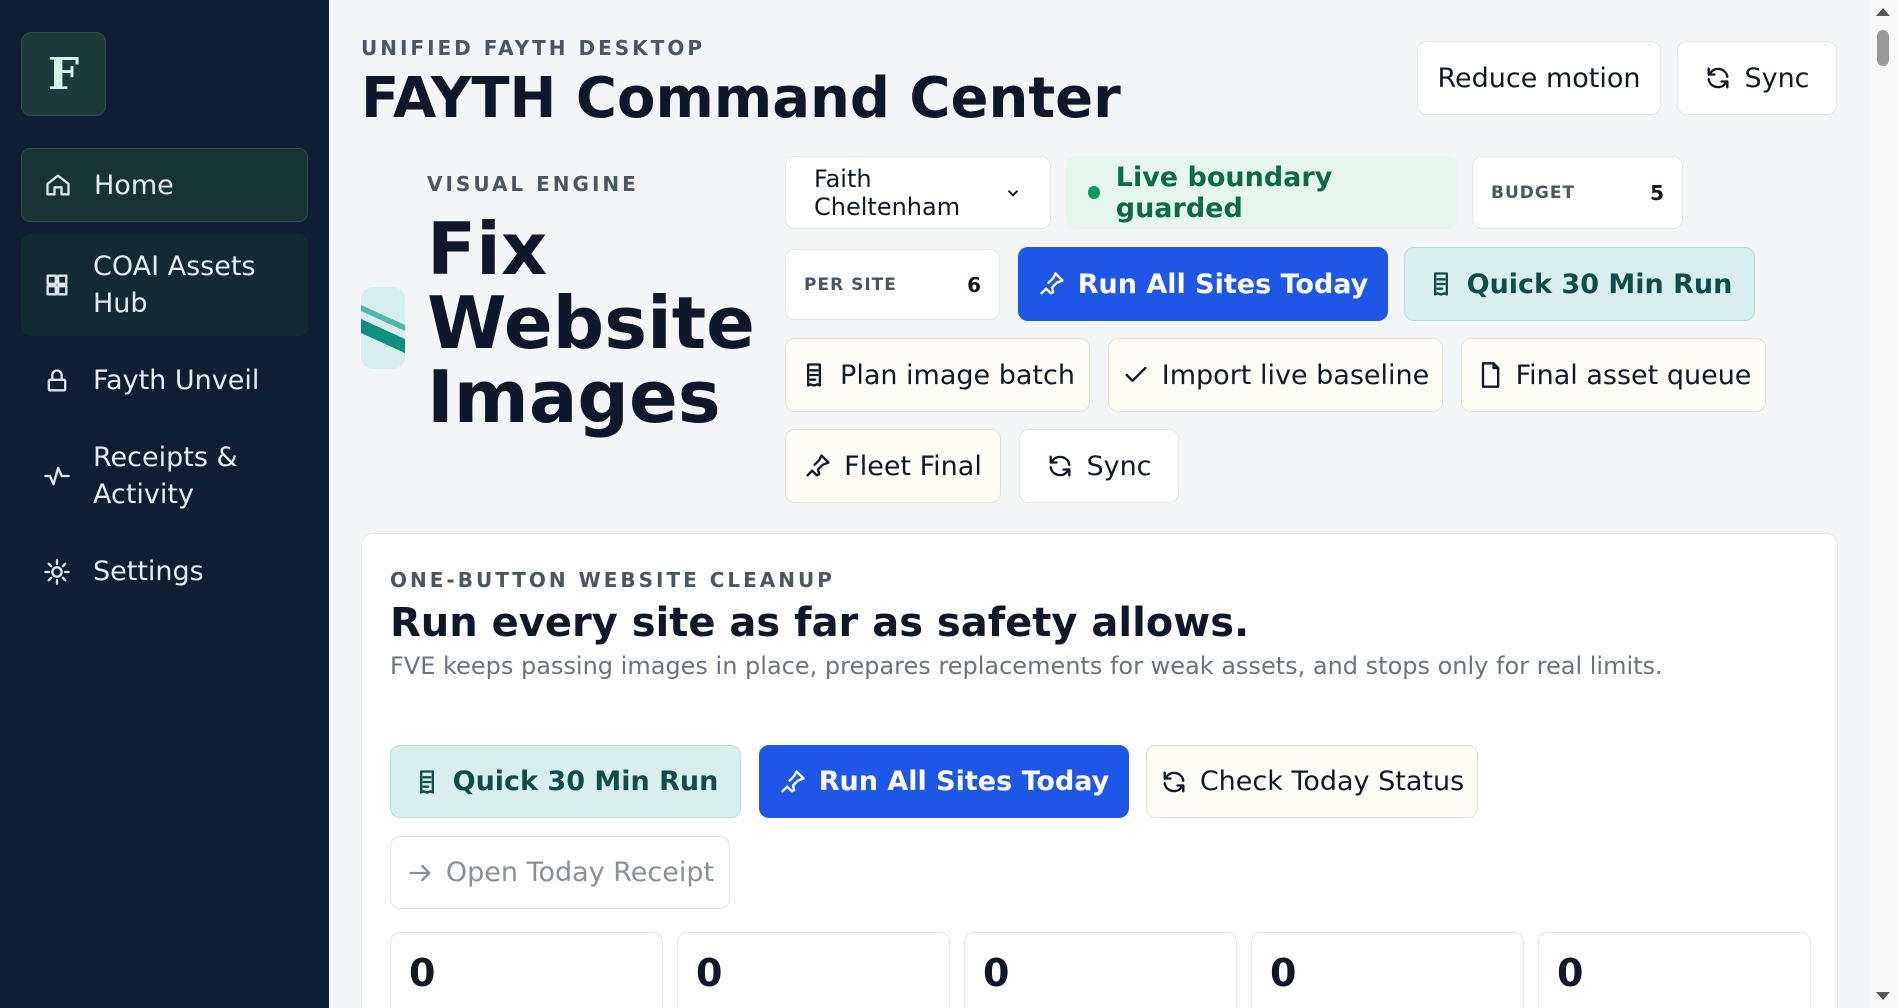 This screenshot has width=1897, height=1008. Describe the element at coordinates (57, 285) in the screenshot. I see `grid-icon` at that location.